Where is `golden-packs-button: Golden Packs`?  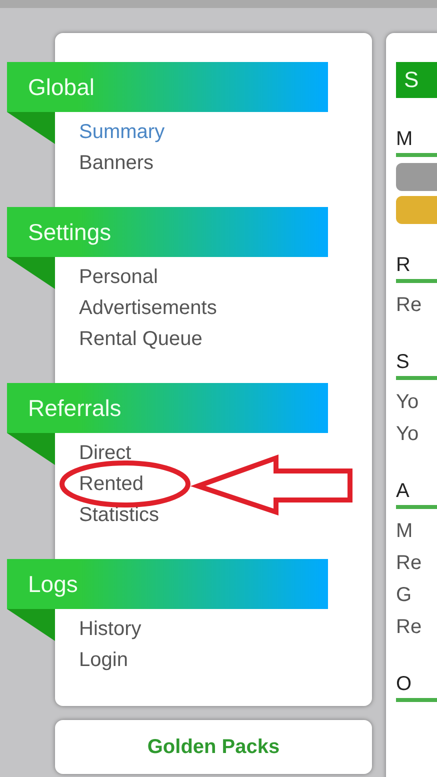 golden-packs-button: Golden Packs is located at coordinates (213, 747).